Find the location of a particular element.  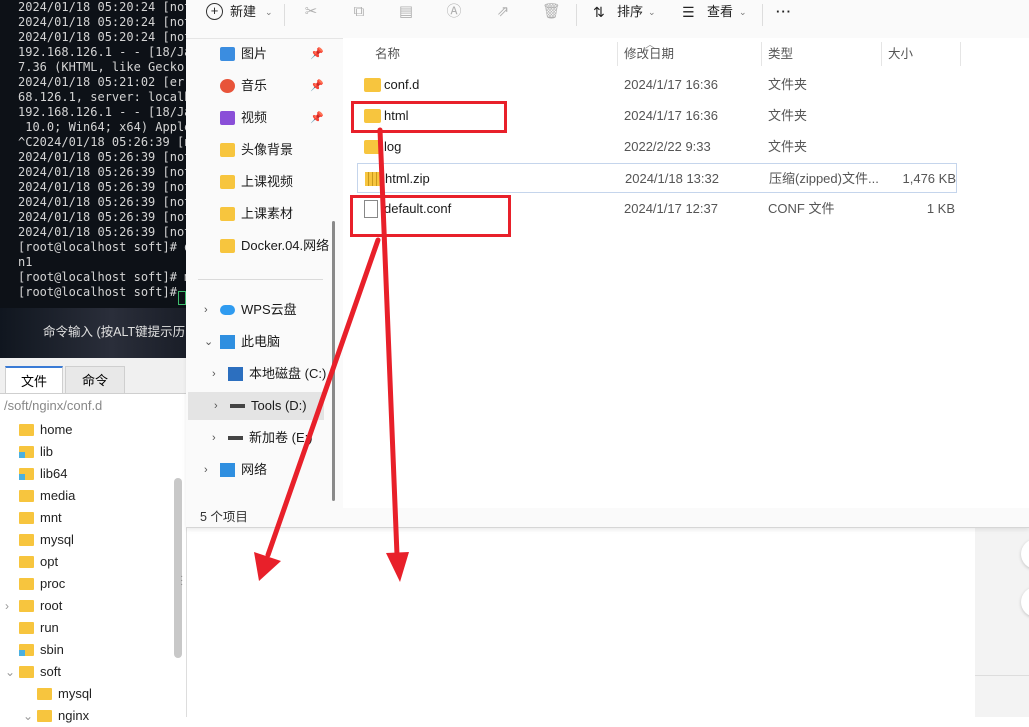

tree-item-proc: proc is located at coordinates (86, 584).